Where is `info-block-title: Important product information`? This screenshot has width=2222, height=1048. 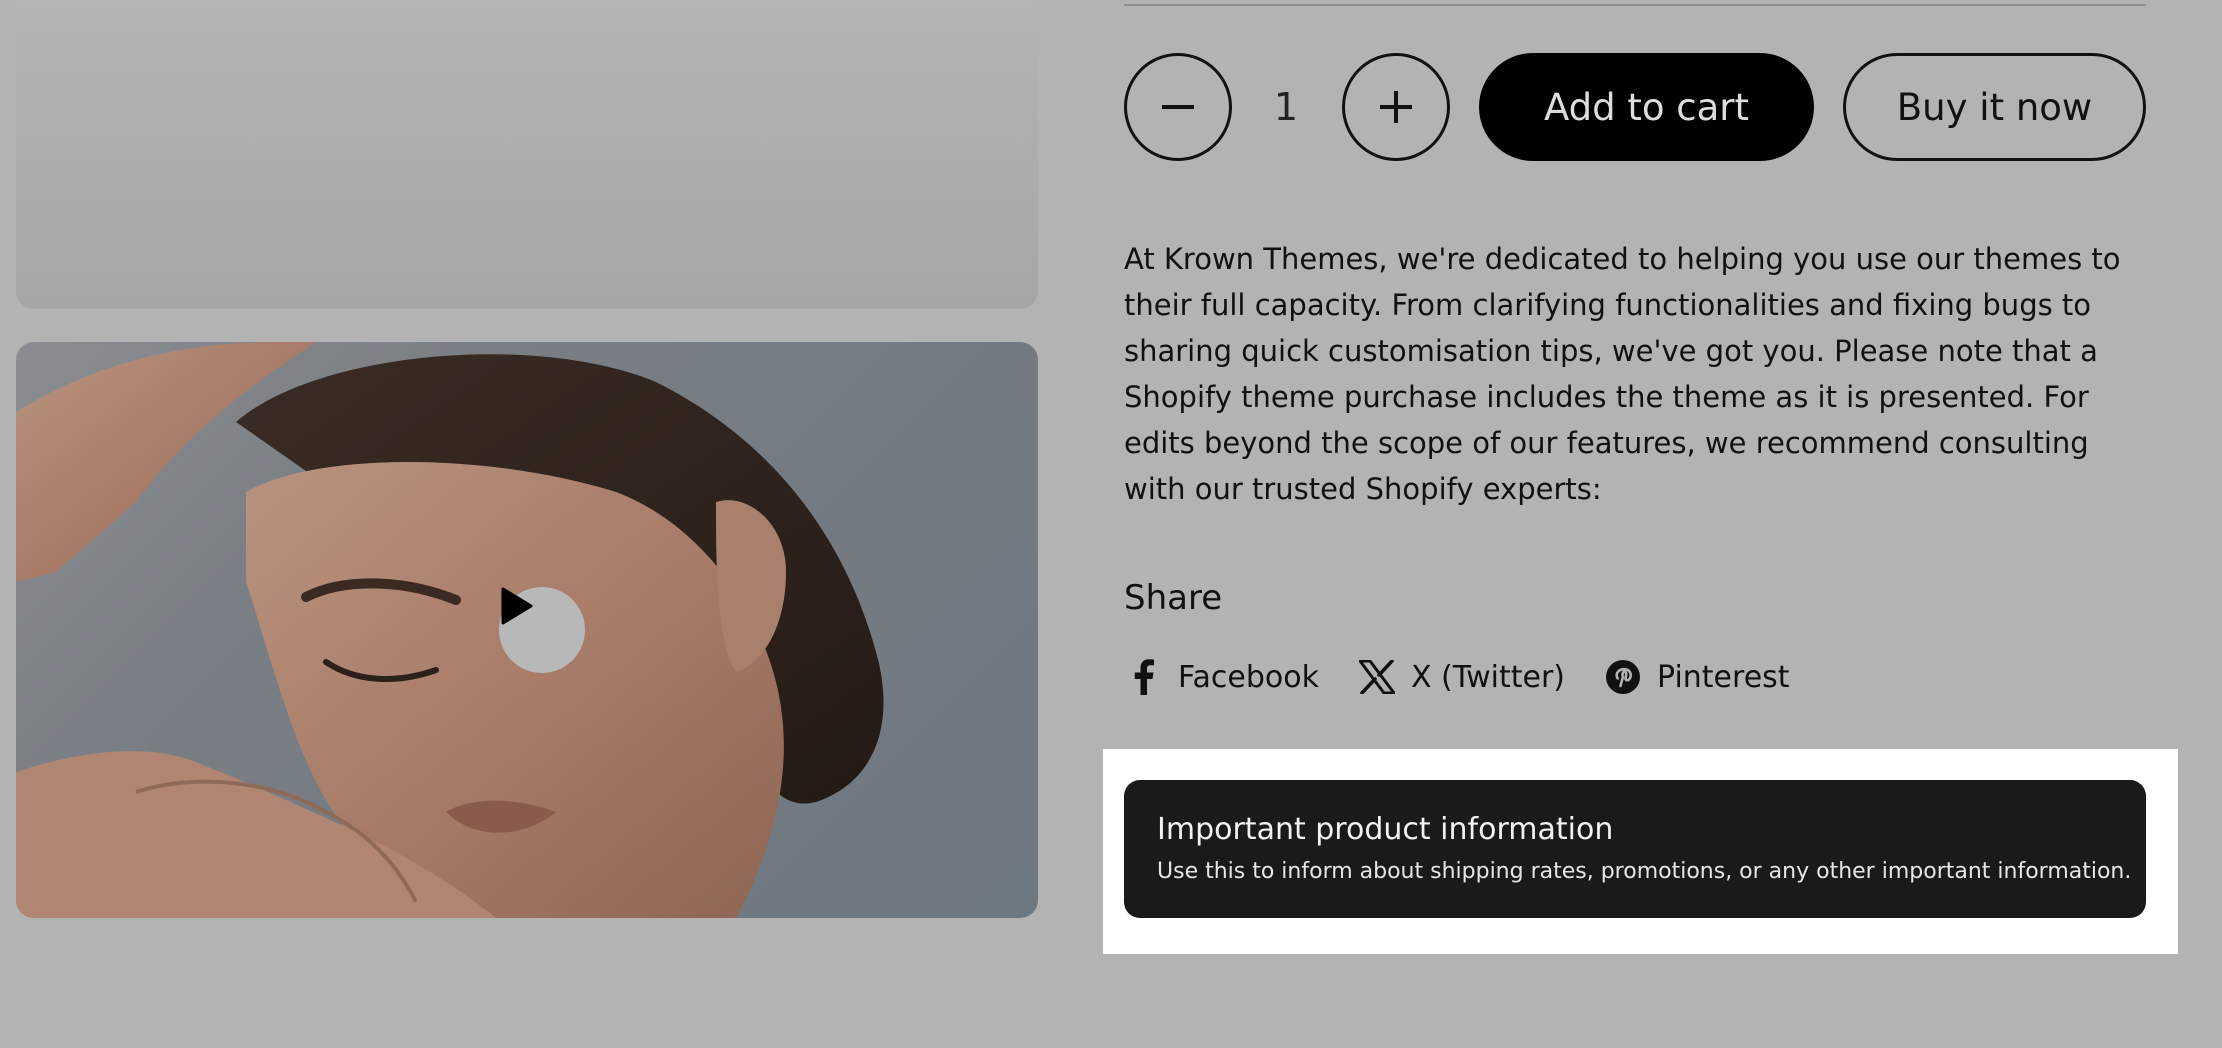 info-block-title: Important product information is located at coordinates (1385, 829).